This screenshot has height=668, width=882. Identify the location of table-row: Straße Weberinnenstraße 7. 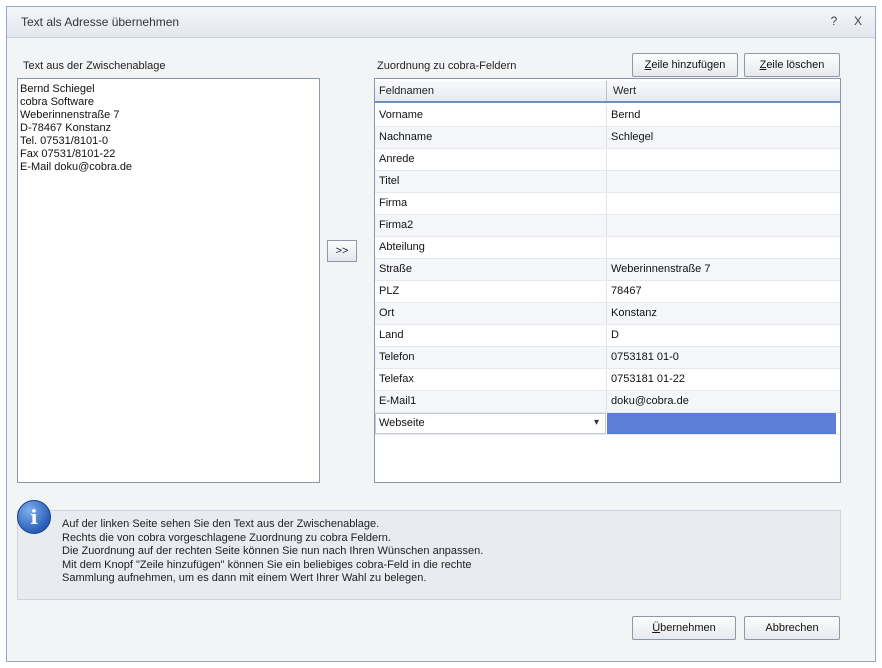
(607, 270).